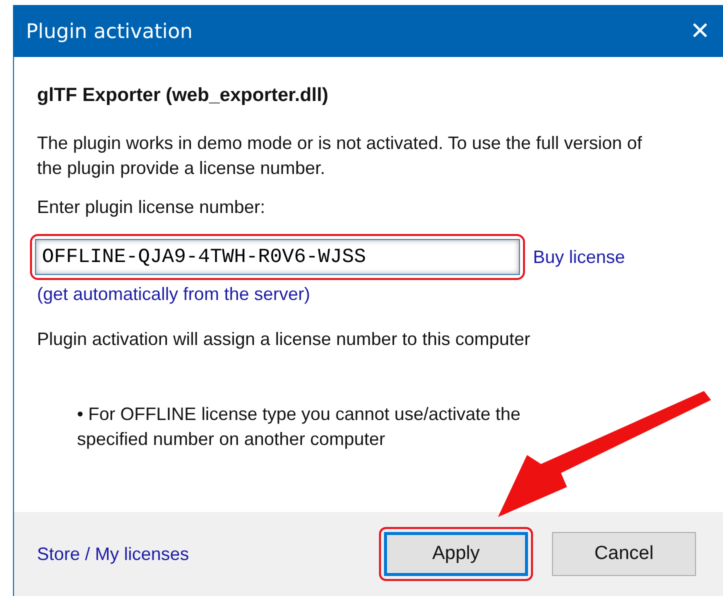 This screenshot has width=723, height=596. What do you see at coordinates (456, 554) in the screenshot?
I see `apply-button: Apply` at bounding box center [456, 554].